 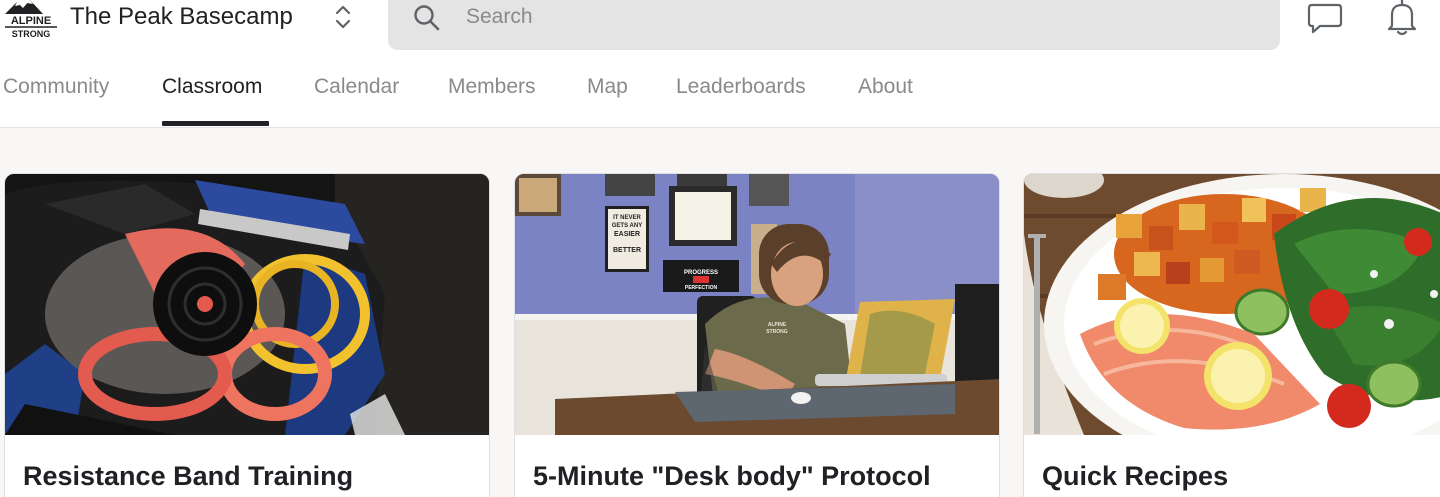 I want to click on tab-community: Community, so click(x=56, y=87).